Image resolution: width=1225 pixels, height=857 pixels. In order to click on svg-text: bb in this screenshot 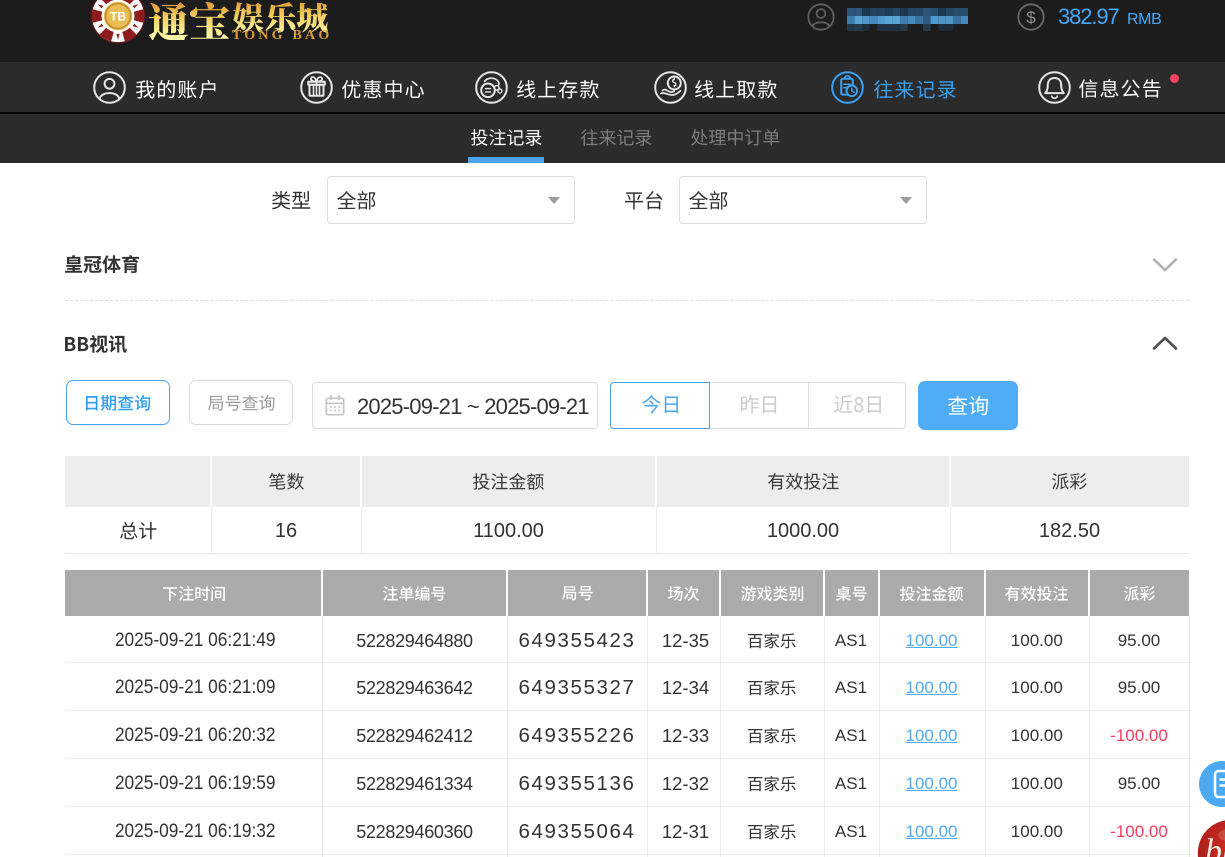, I will do `click(1215, 845)`.